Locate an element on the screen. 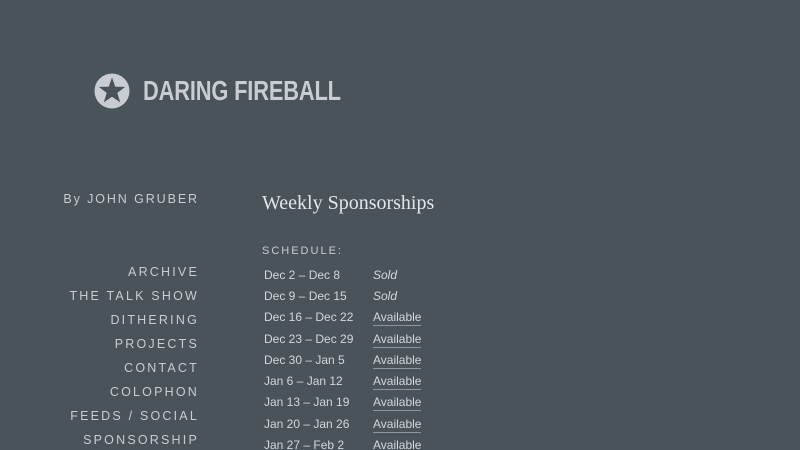 Image resolution: width=800 pixels, height=450 pixels. byline-author: JOHN GRUBER is located at coordinates (143, 199).